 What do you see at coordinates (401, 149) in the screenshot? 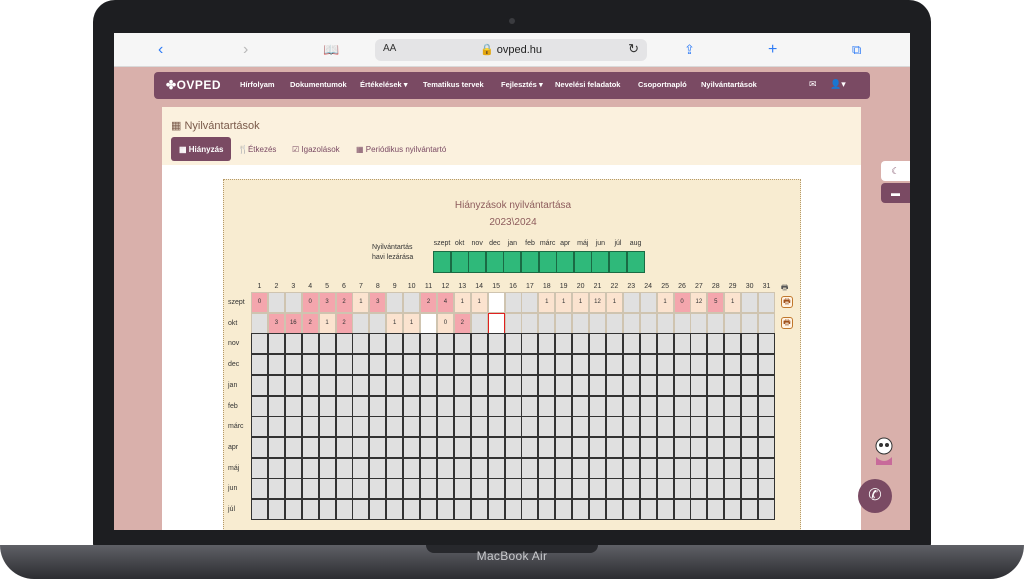
I see `tab-periodikus: ▦ Periódikus nyilvántartó` at bounding box center [401, 149].